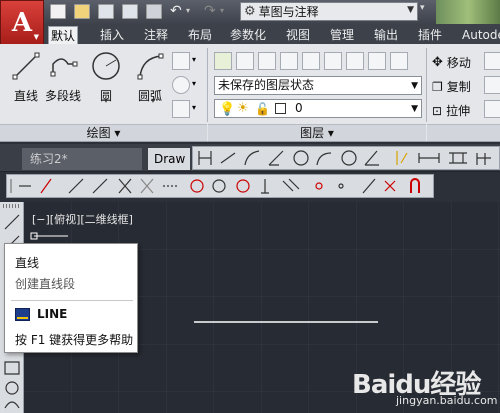  I want to click on layer-previous-icon, so click(355, 61).